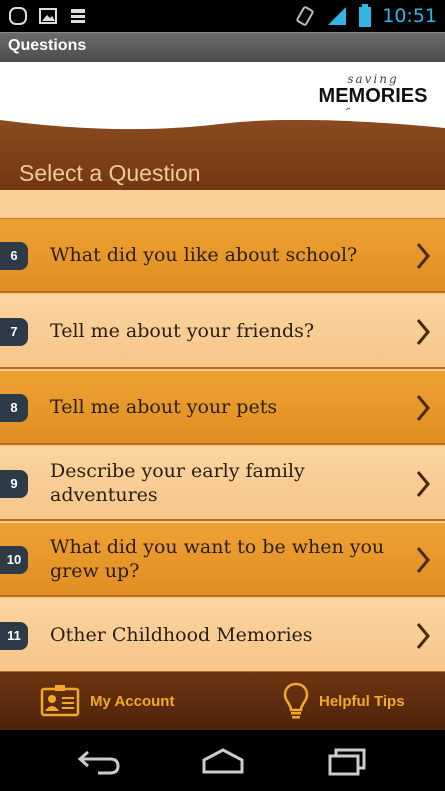 The height and width of the screenshot is (791, 445). I want to click on id-card-icon, so click(60, 701).